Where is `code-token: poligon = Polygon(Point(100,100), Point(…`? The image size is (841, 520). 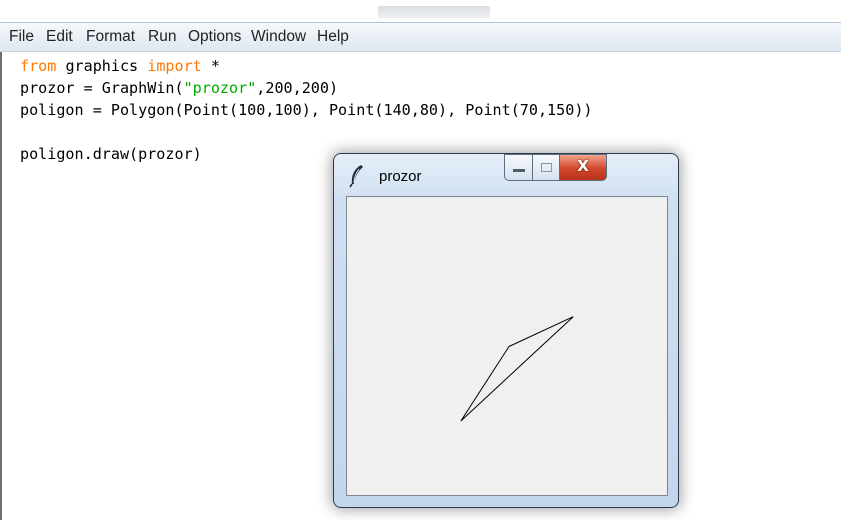
code-token: poligon = Polygon(Point(100,100), Point(… is located at coordinates (306, 110).